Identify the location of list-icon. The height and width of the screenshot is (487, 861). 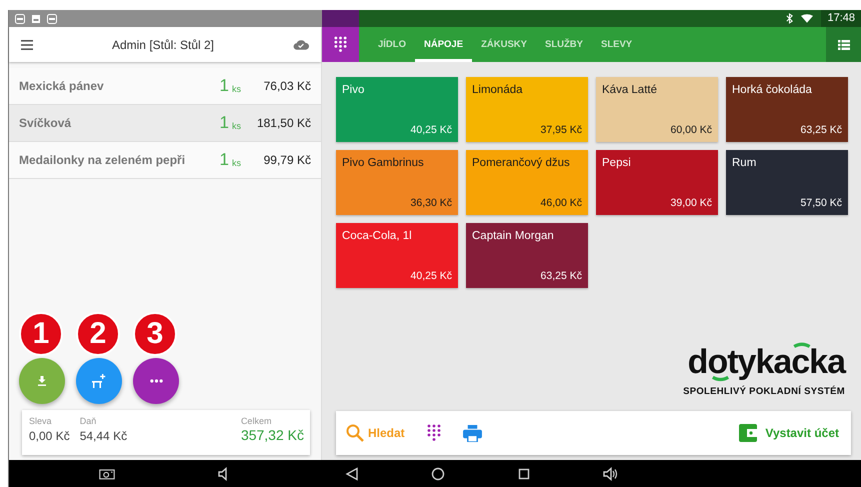
(844, 45).